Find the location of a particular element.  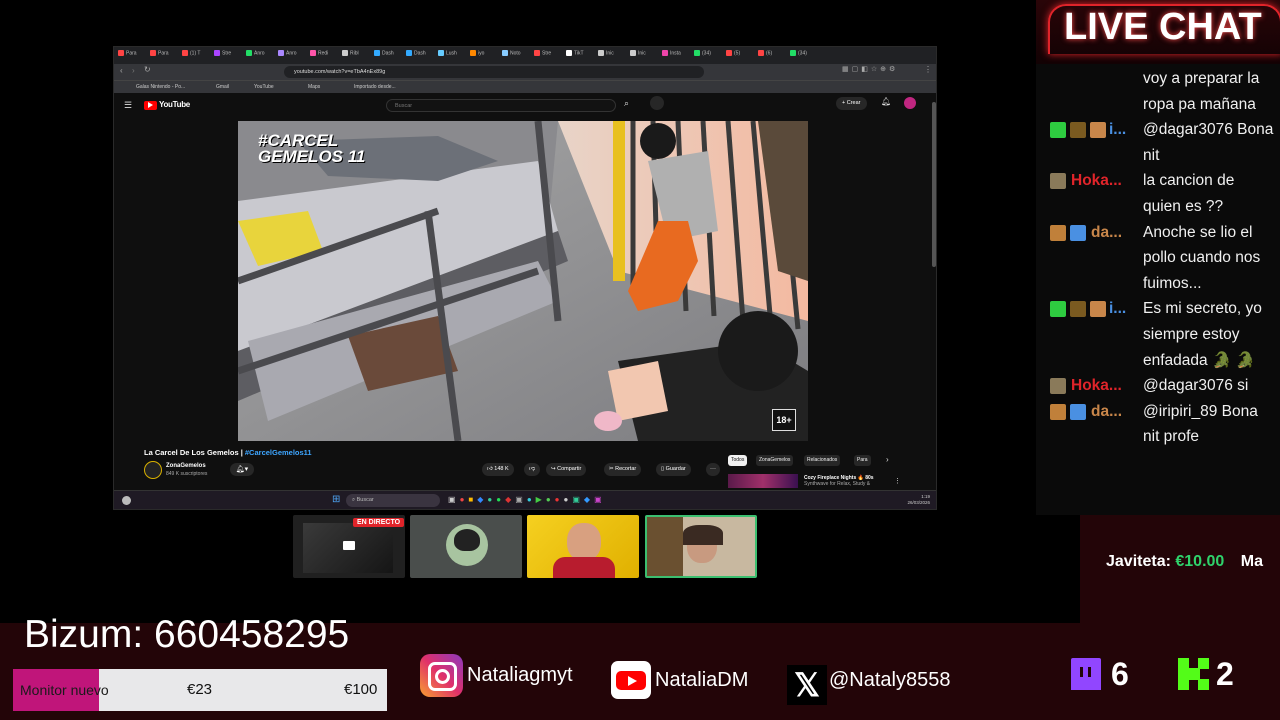

browser-tab: Redi is located at coordinates (325, 56).